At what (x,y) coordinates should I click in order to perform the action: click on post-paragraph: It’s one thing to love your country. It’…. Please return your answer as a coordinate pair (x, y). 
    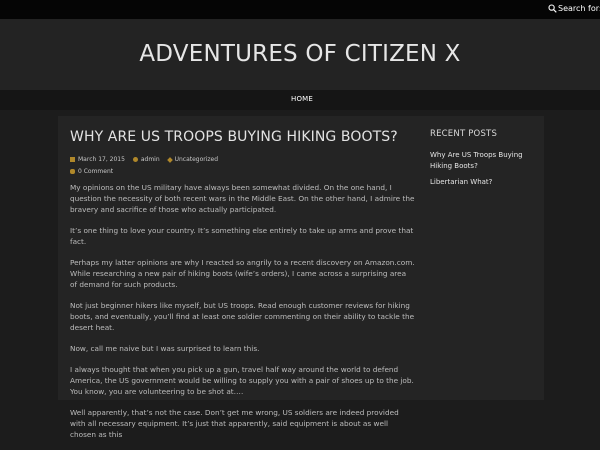
    Looking at the image, I should click on (242, 236).